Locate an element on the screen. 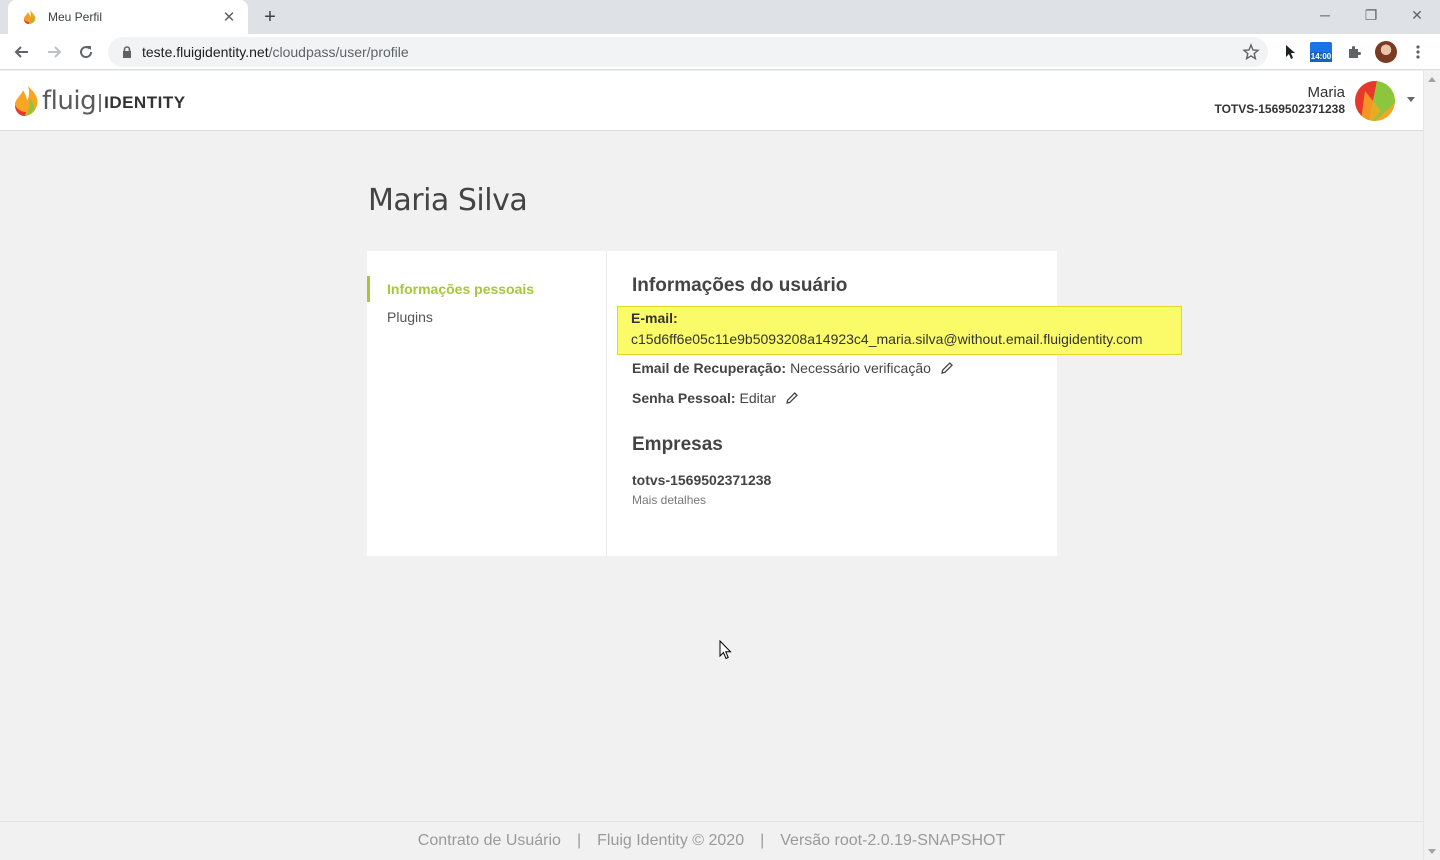 Image resolution: width=1440 pixels, height=860 pixels. minimize-icon: ─ is located at coordinates (1325, 15).